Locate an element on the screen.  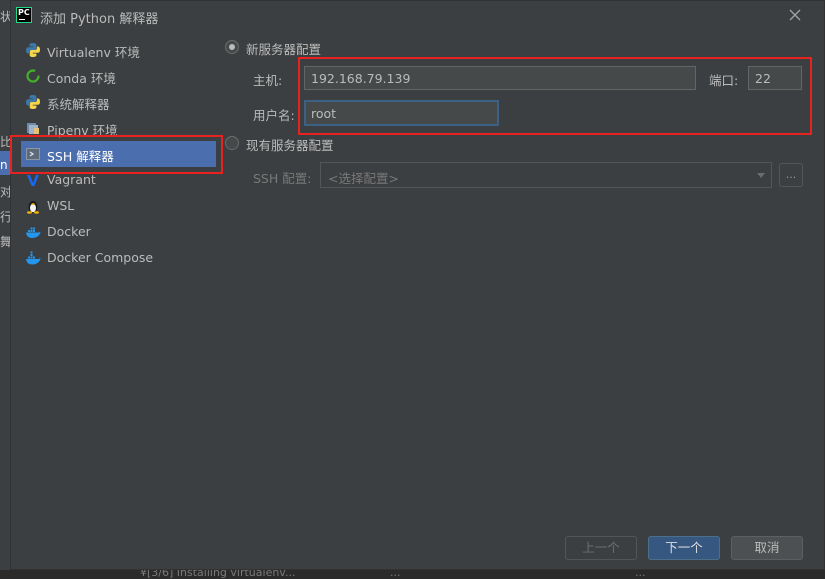
ssh-config-select: <选择配置> is located at coordinates (546, 175).